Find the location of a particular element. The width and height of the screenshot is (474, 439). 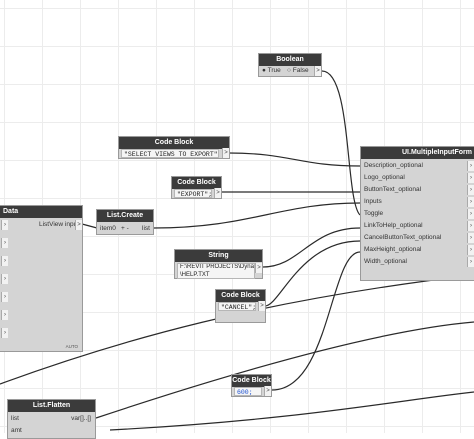

cancelbuttontext-port: CancelButtonText_optional is located at coordinates (402, 238).